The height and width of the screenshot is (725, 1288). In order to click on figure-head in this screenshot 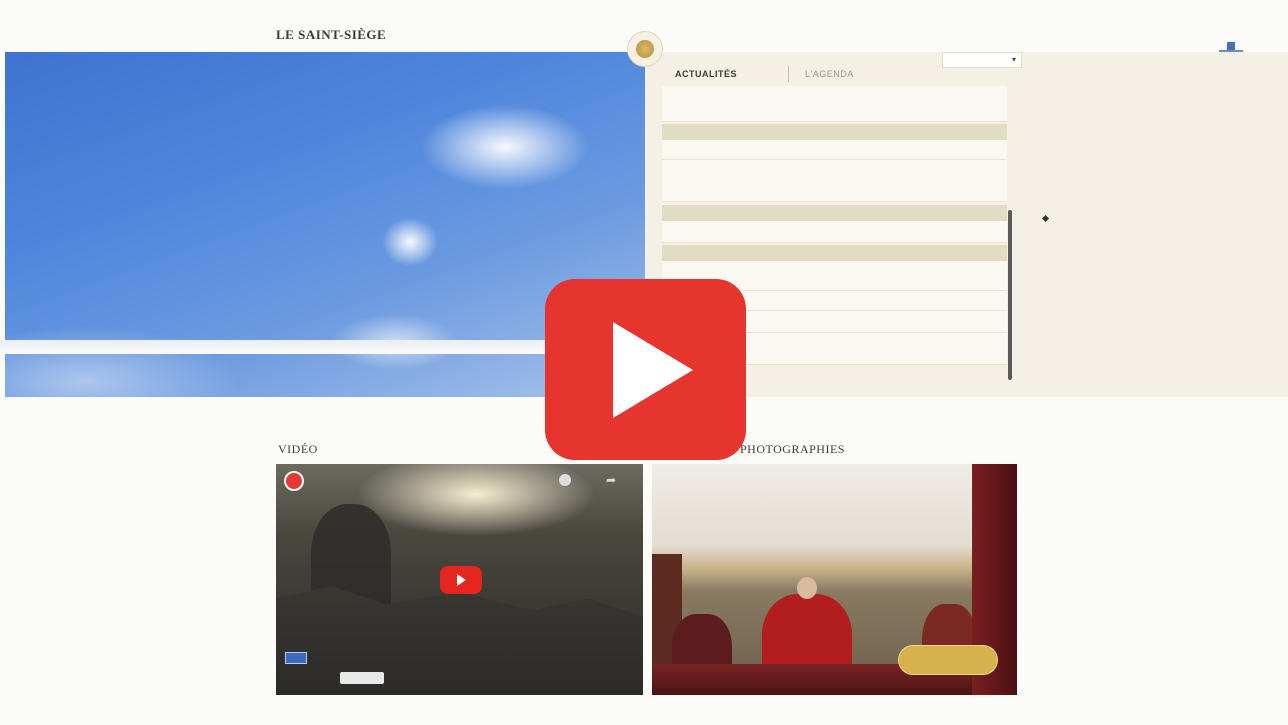, I will do `click(807, 588)`.